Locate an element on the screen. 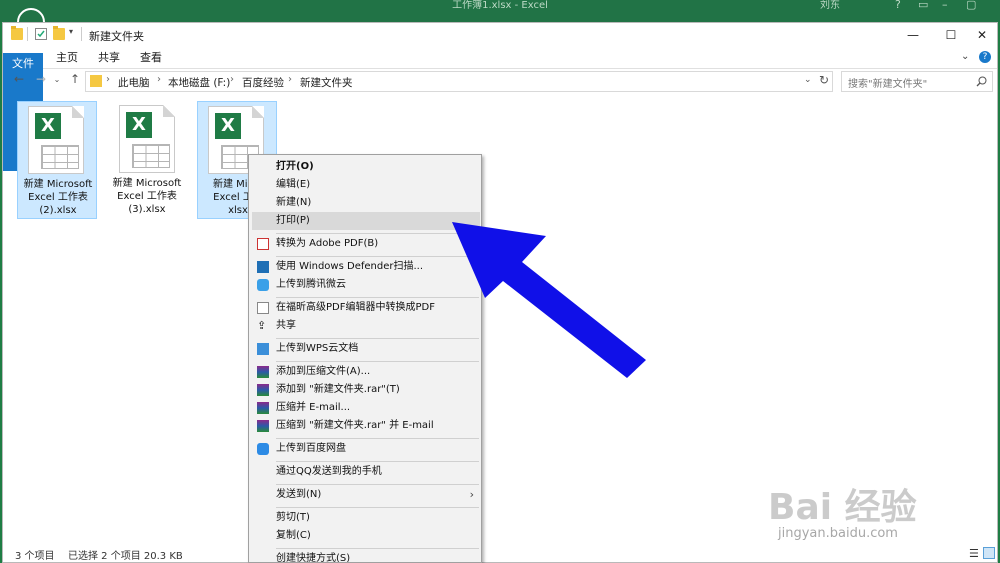  excel-background-window: 工作簿1.xlsx - Excel 刘东 ? ▭ – ▢ is located at coordinates (500, 18).